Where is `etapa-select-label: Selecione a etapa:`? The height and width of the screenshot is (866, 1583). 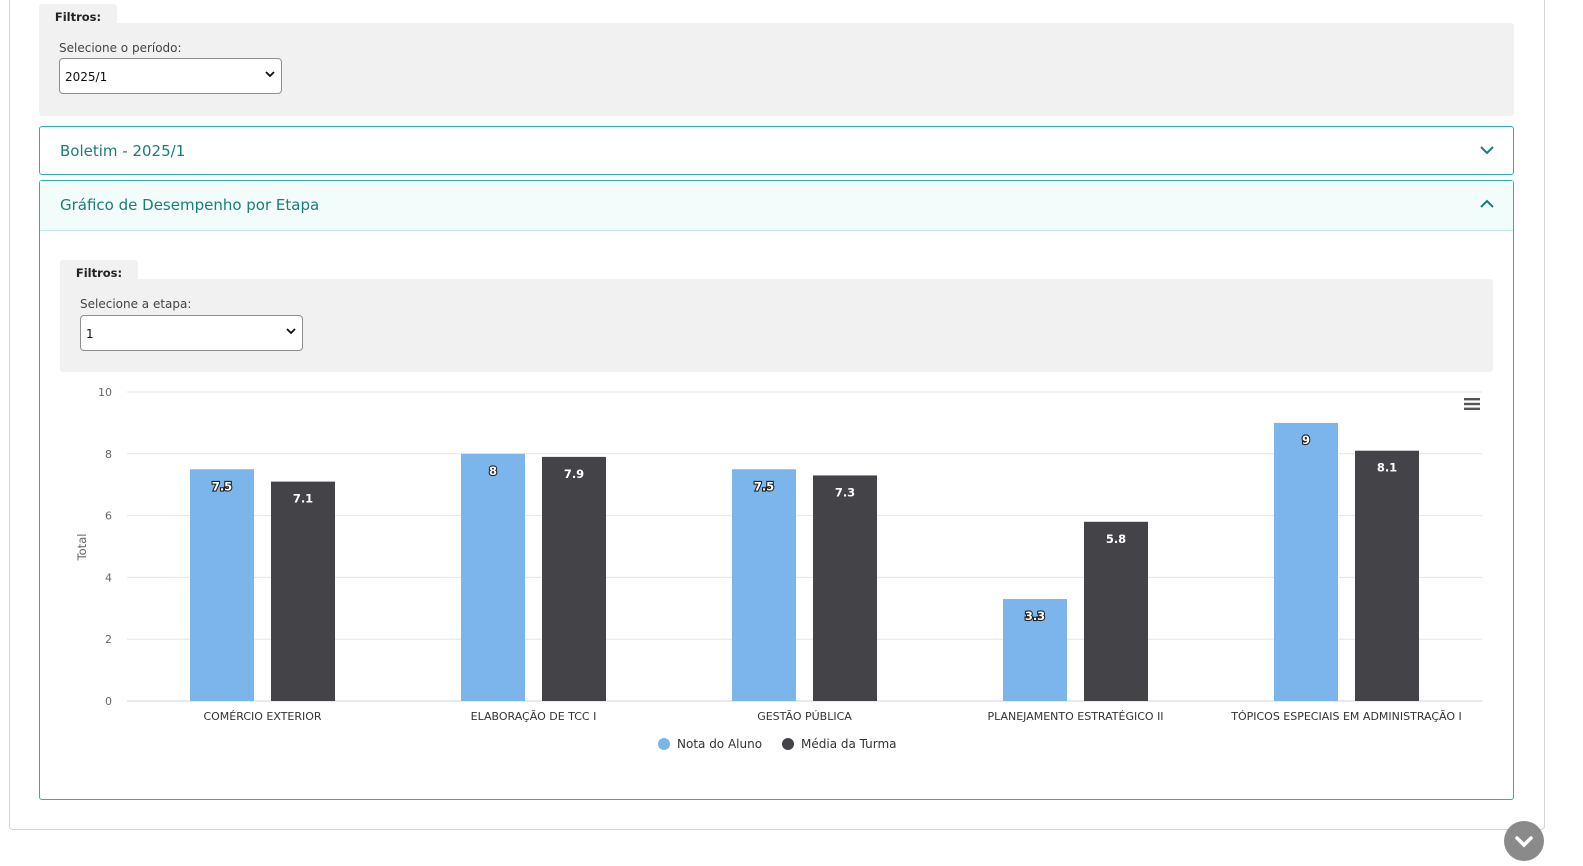
etapa-select-label: Selecione a etapa: is located at coordinates (136, 304).